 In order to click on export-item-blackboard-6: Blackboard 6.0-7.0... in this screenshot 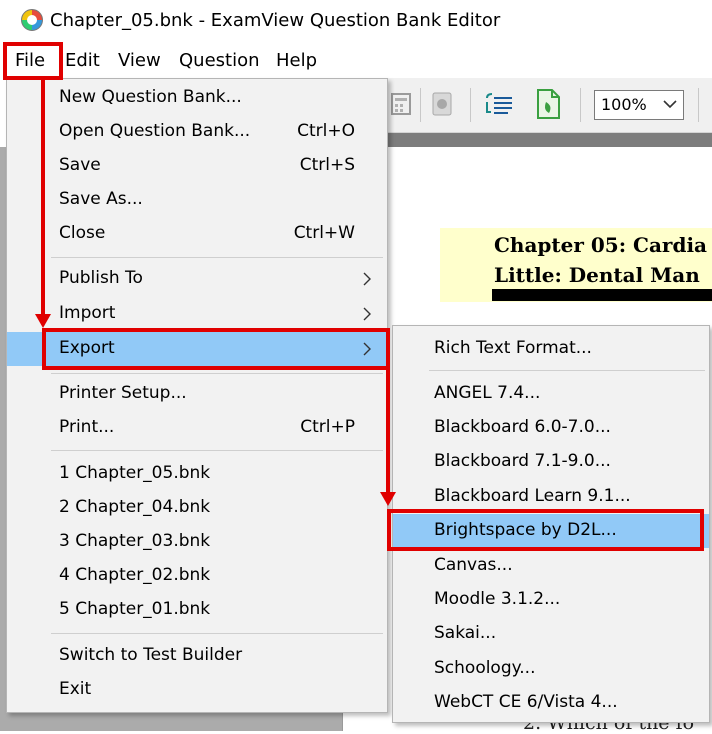, I will do `click(551, 428)`.